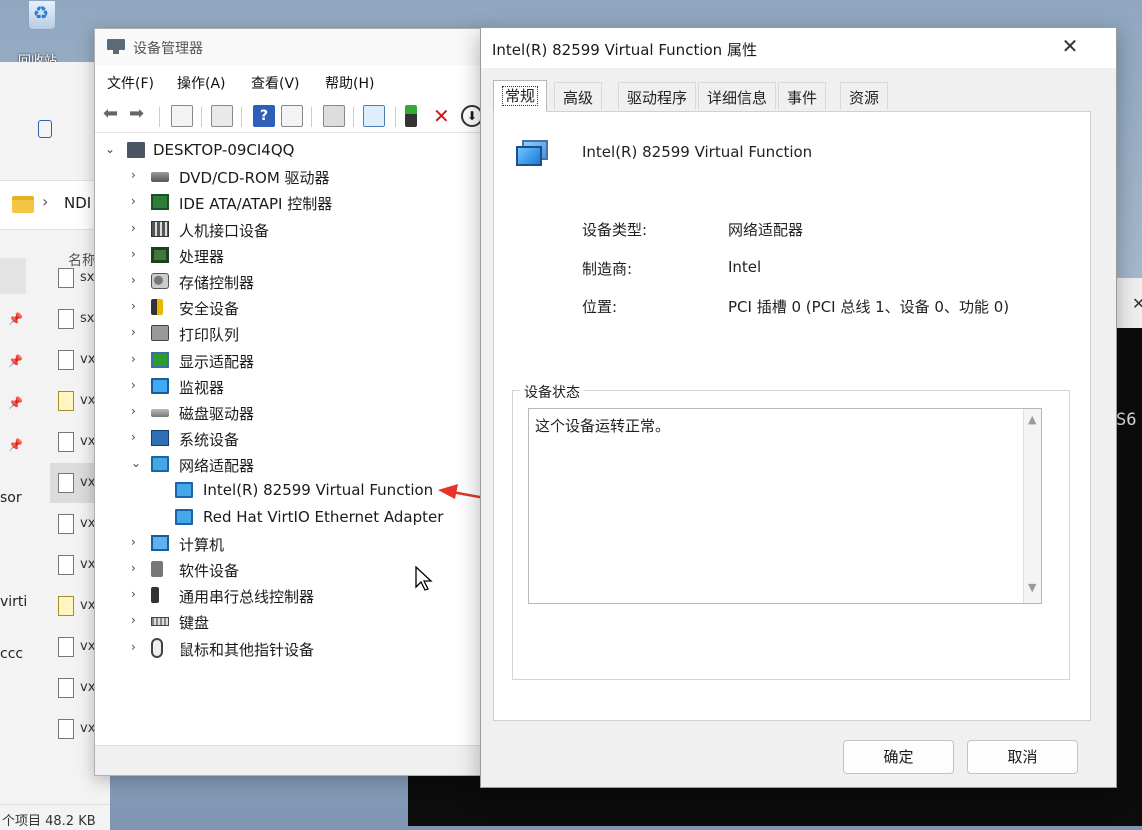 The width and height of the screenshot is (1142, 830). Describe the element at coordinates (798, 48) in the screenshot. I see `titlebar: Intel(R) 82599 Virtual Function 属性 ✕` at that location.